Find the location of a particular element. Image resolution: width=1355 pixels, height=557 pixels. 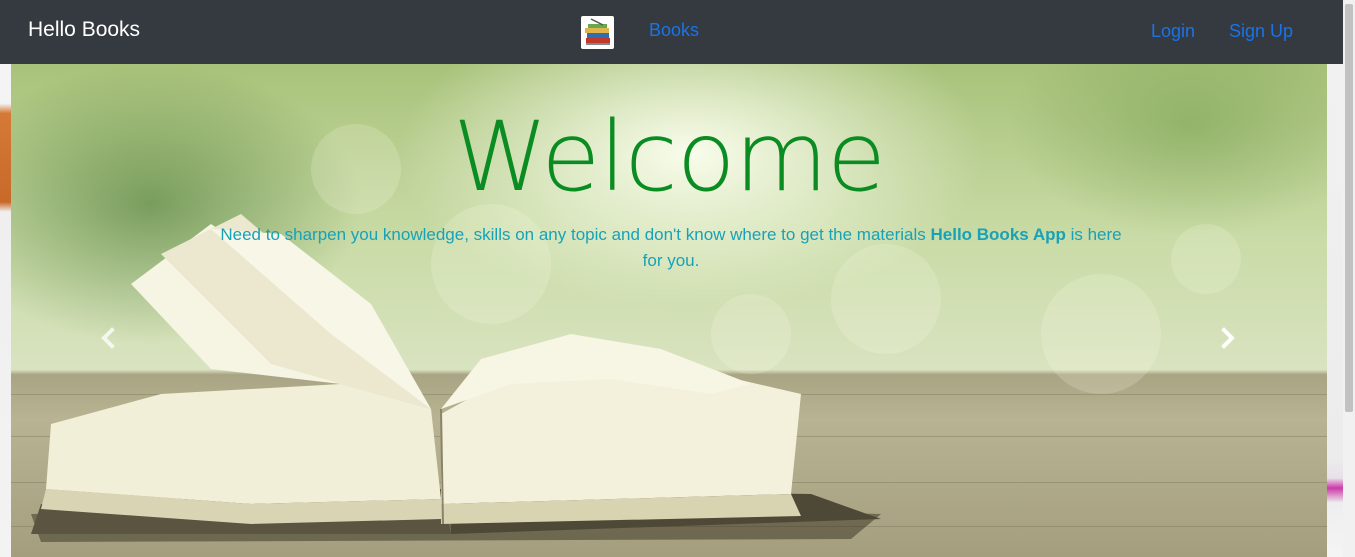

scrollbar-thumb is located at coordinates (1349, 208).